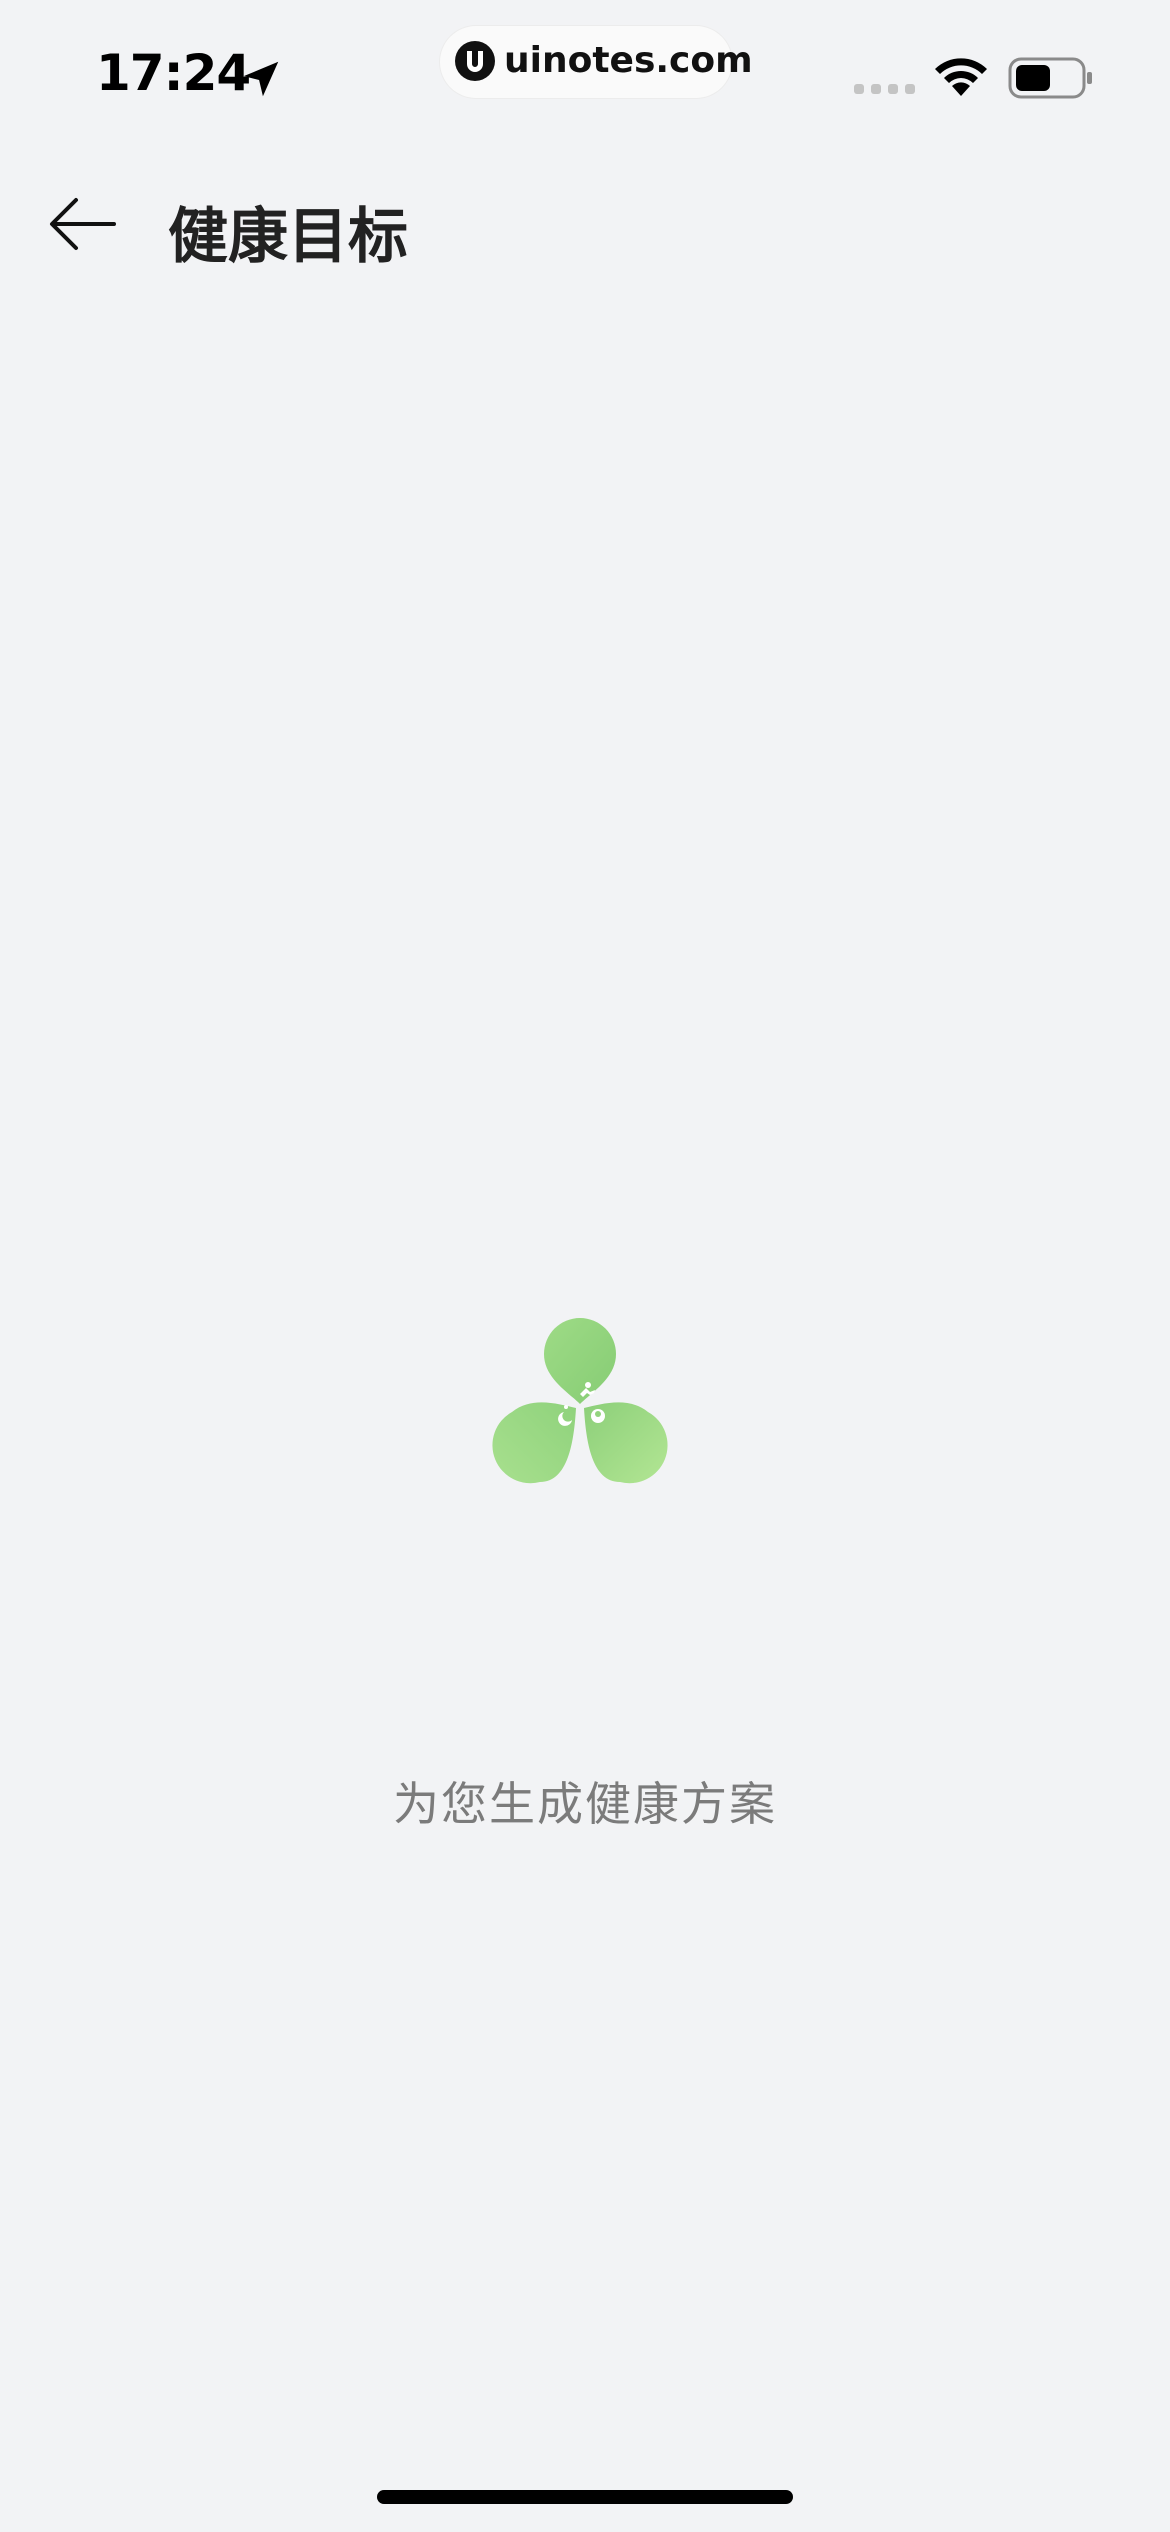 This screenshot has width=1170, height=2532. What do you see at coordinates (1050, 78) in the screenshot?
I see `battery-icon` at bounding box center [1050, 78].